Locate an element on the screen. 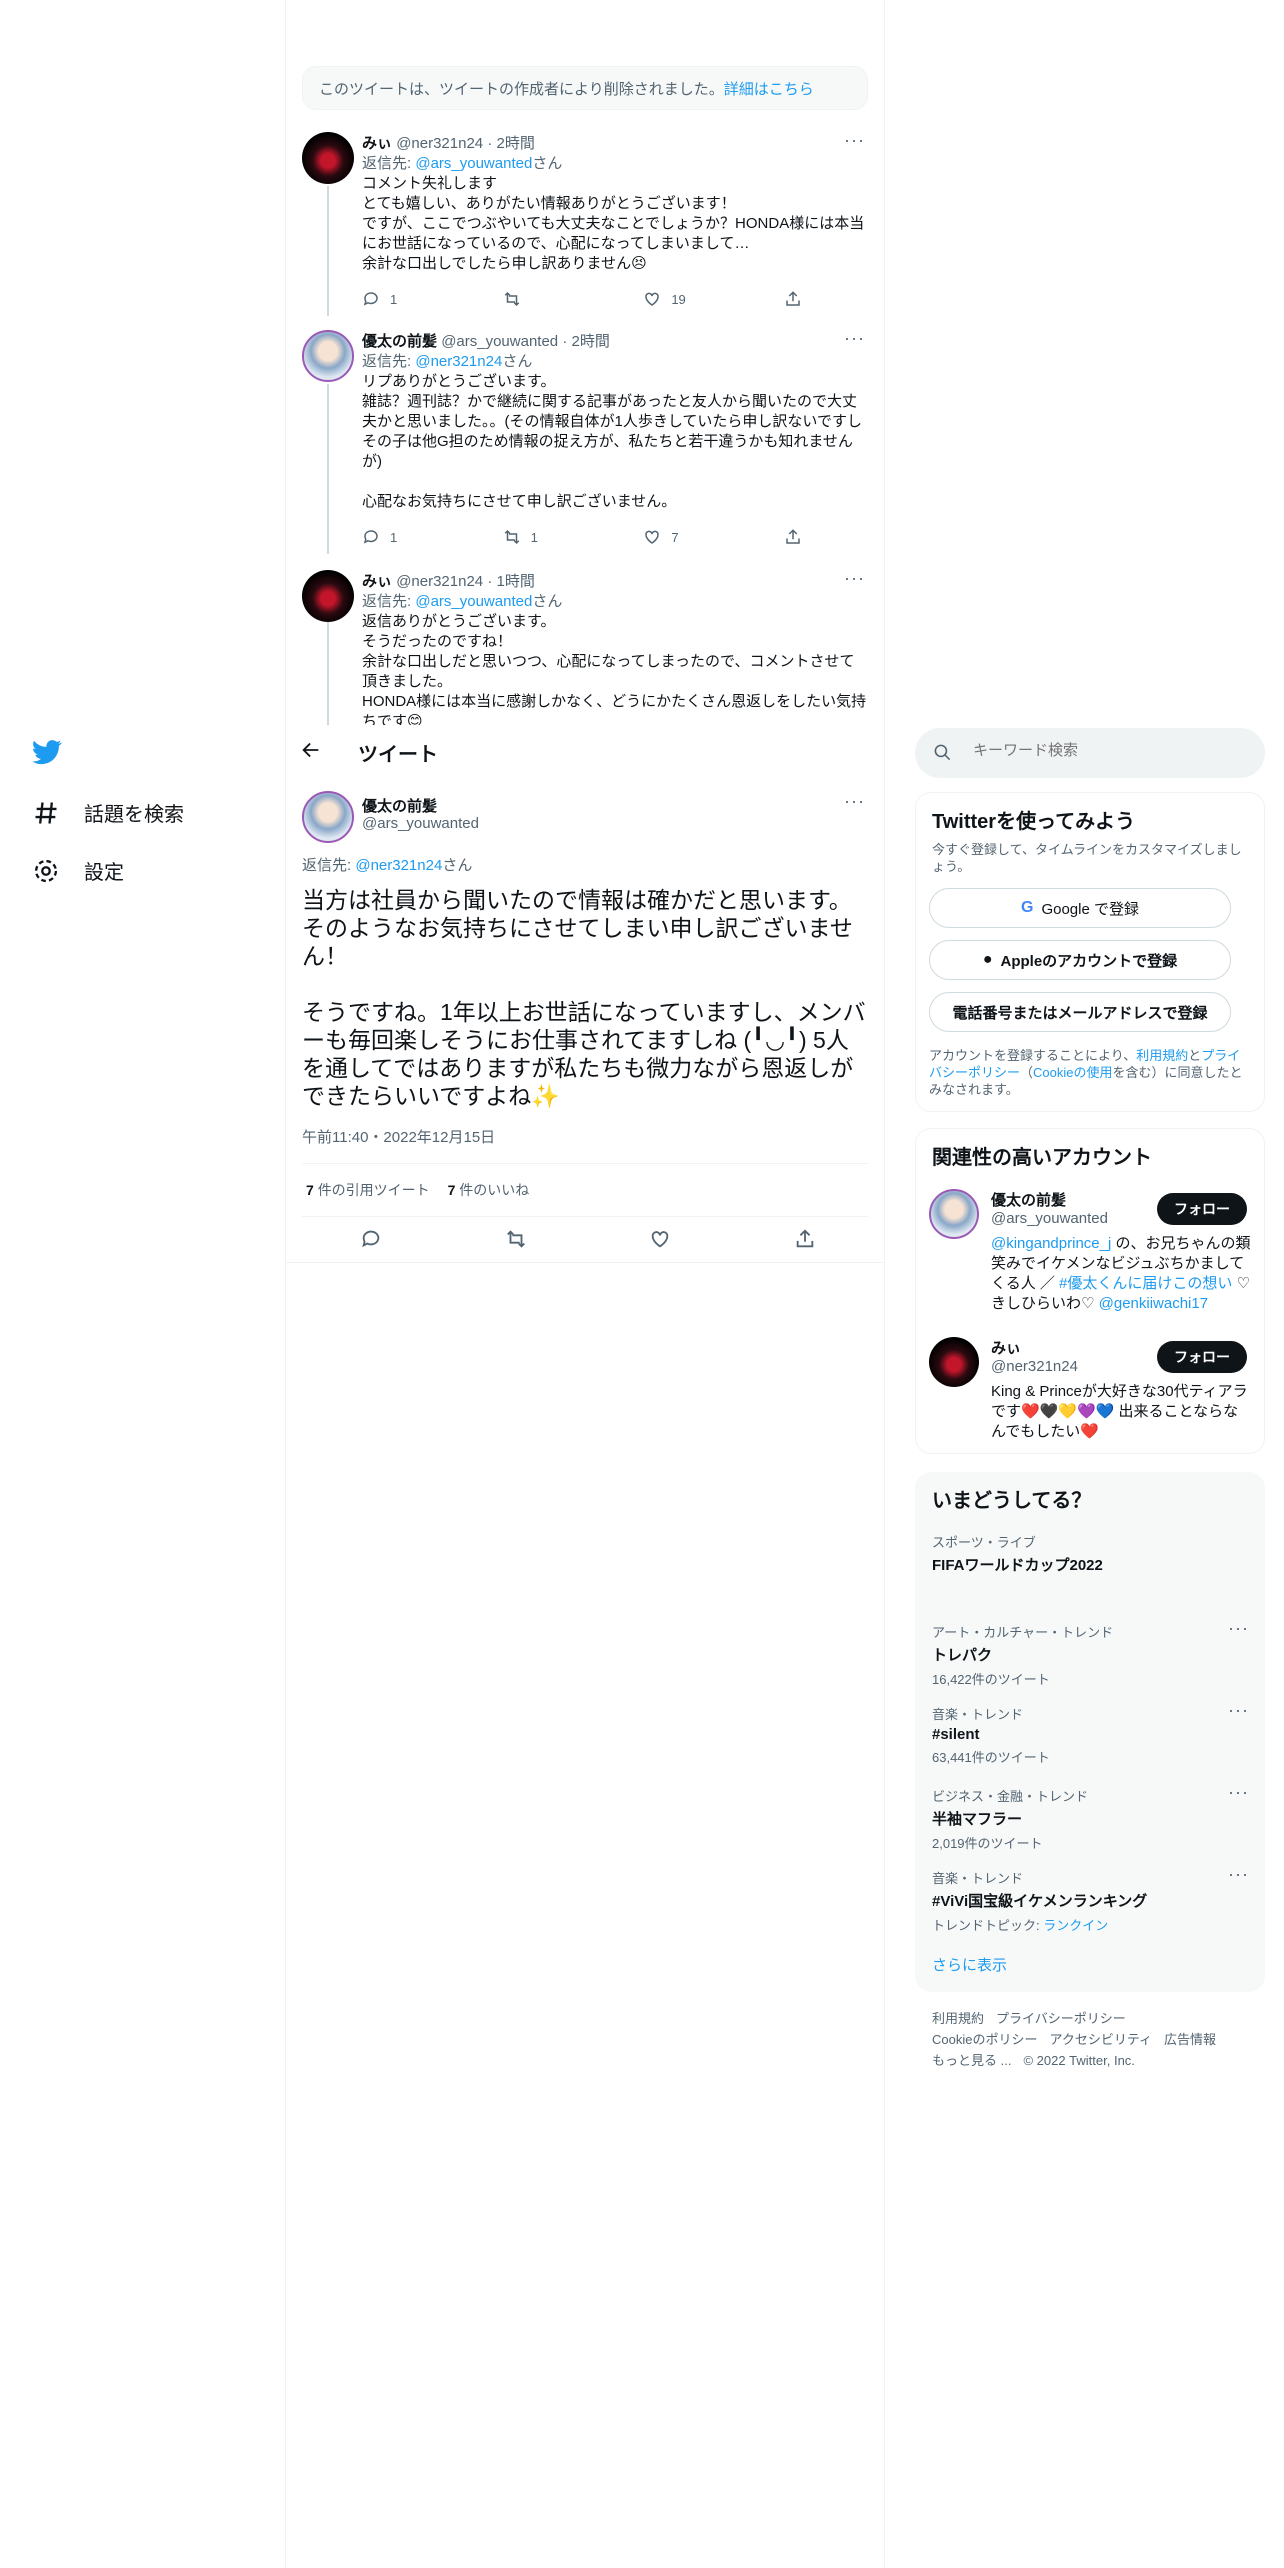  footer-cookie: Cookieのポリシー is located at coordinates (984, 2039).